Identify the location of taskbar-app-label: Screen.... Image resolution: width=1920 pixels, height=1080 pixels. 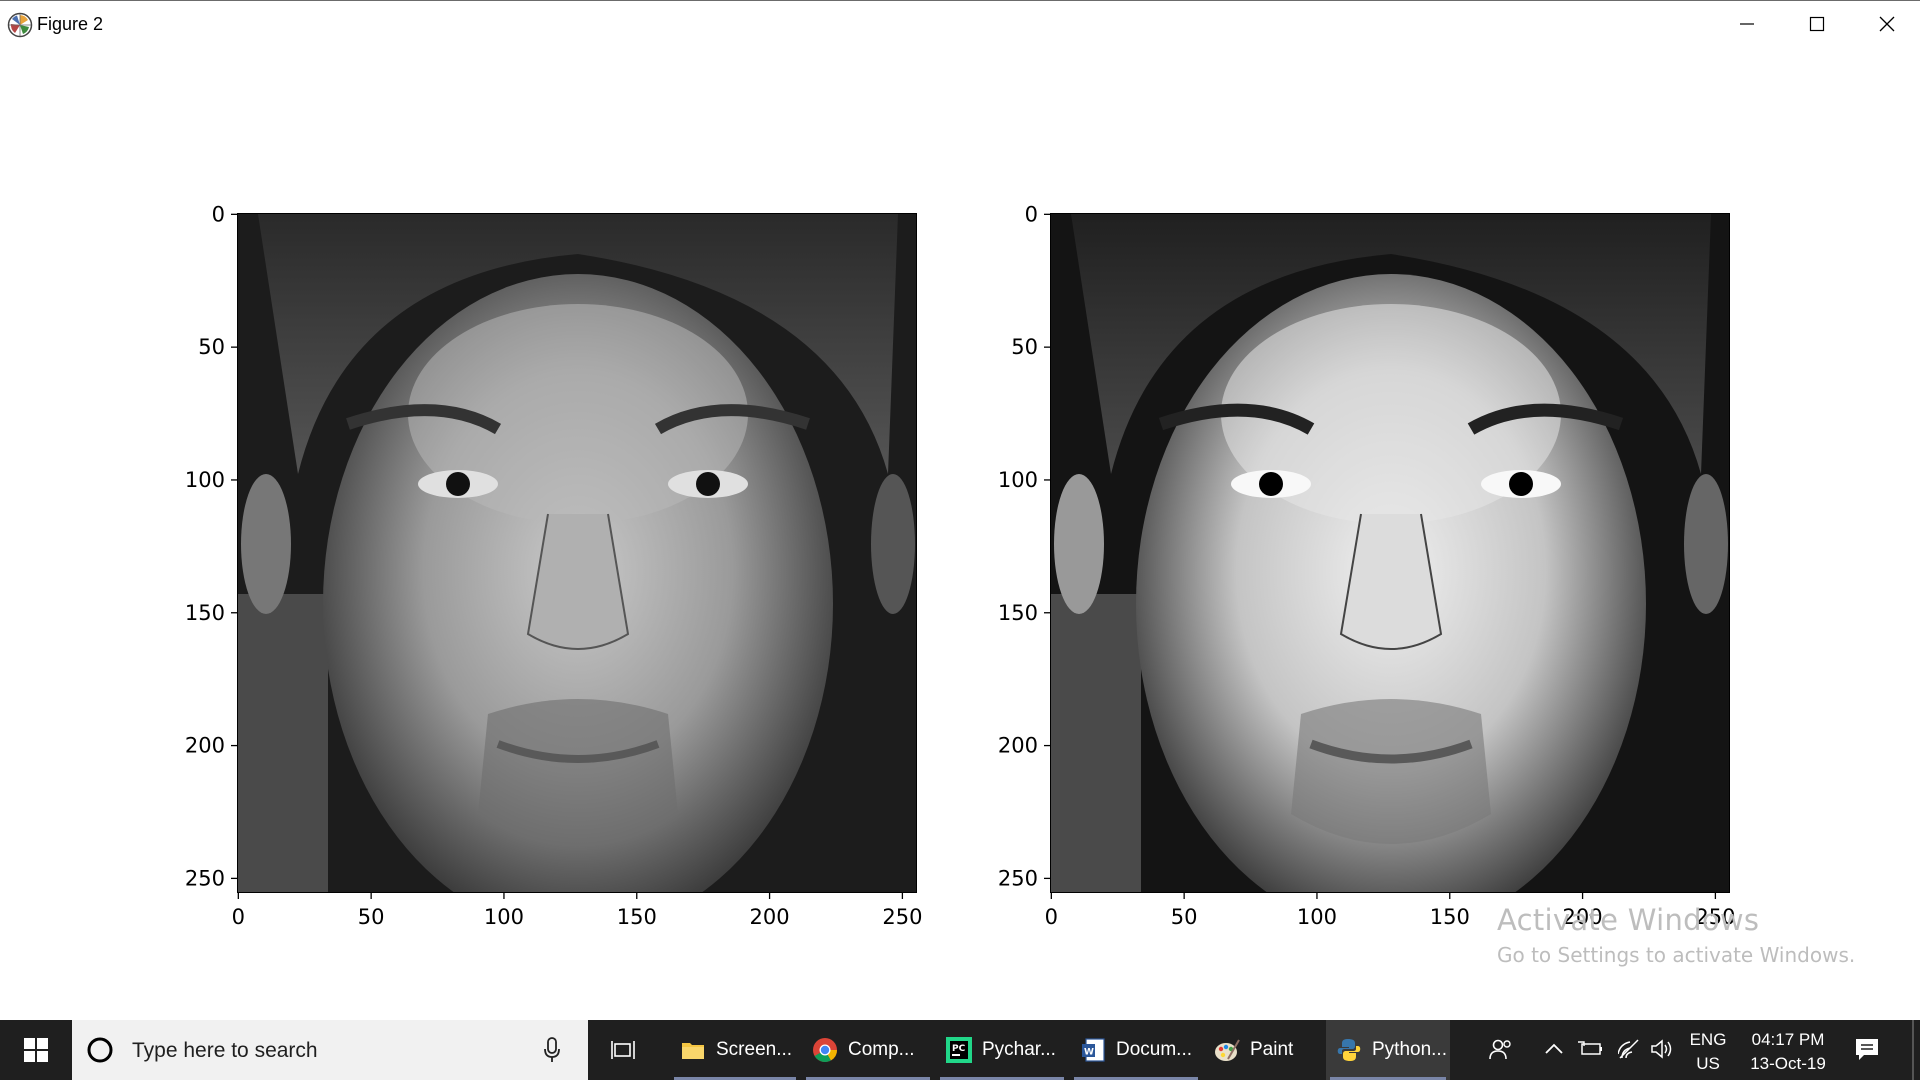
(754, 1049).